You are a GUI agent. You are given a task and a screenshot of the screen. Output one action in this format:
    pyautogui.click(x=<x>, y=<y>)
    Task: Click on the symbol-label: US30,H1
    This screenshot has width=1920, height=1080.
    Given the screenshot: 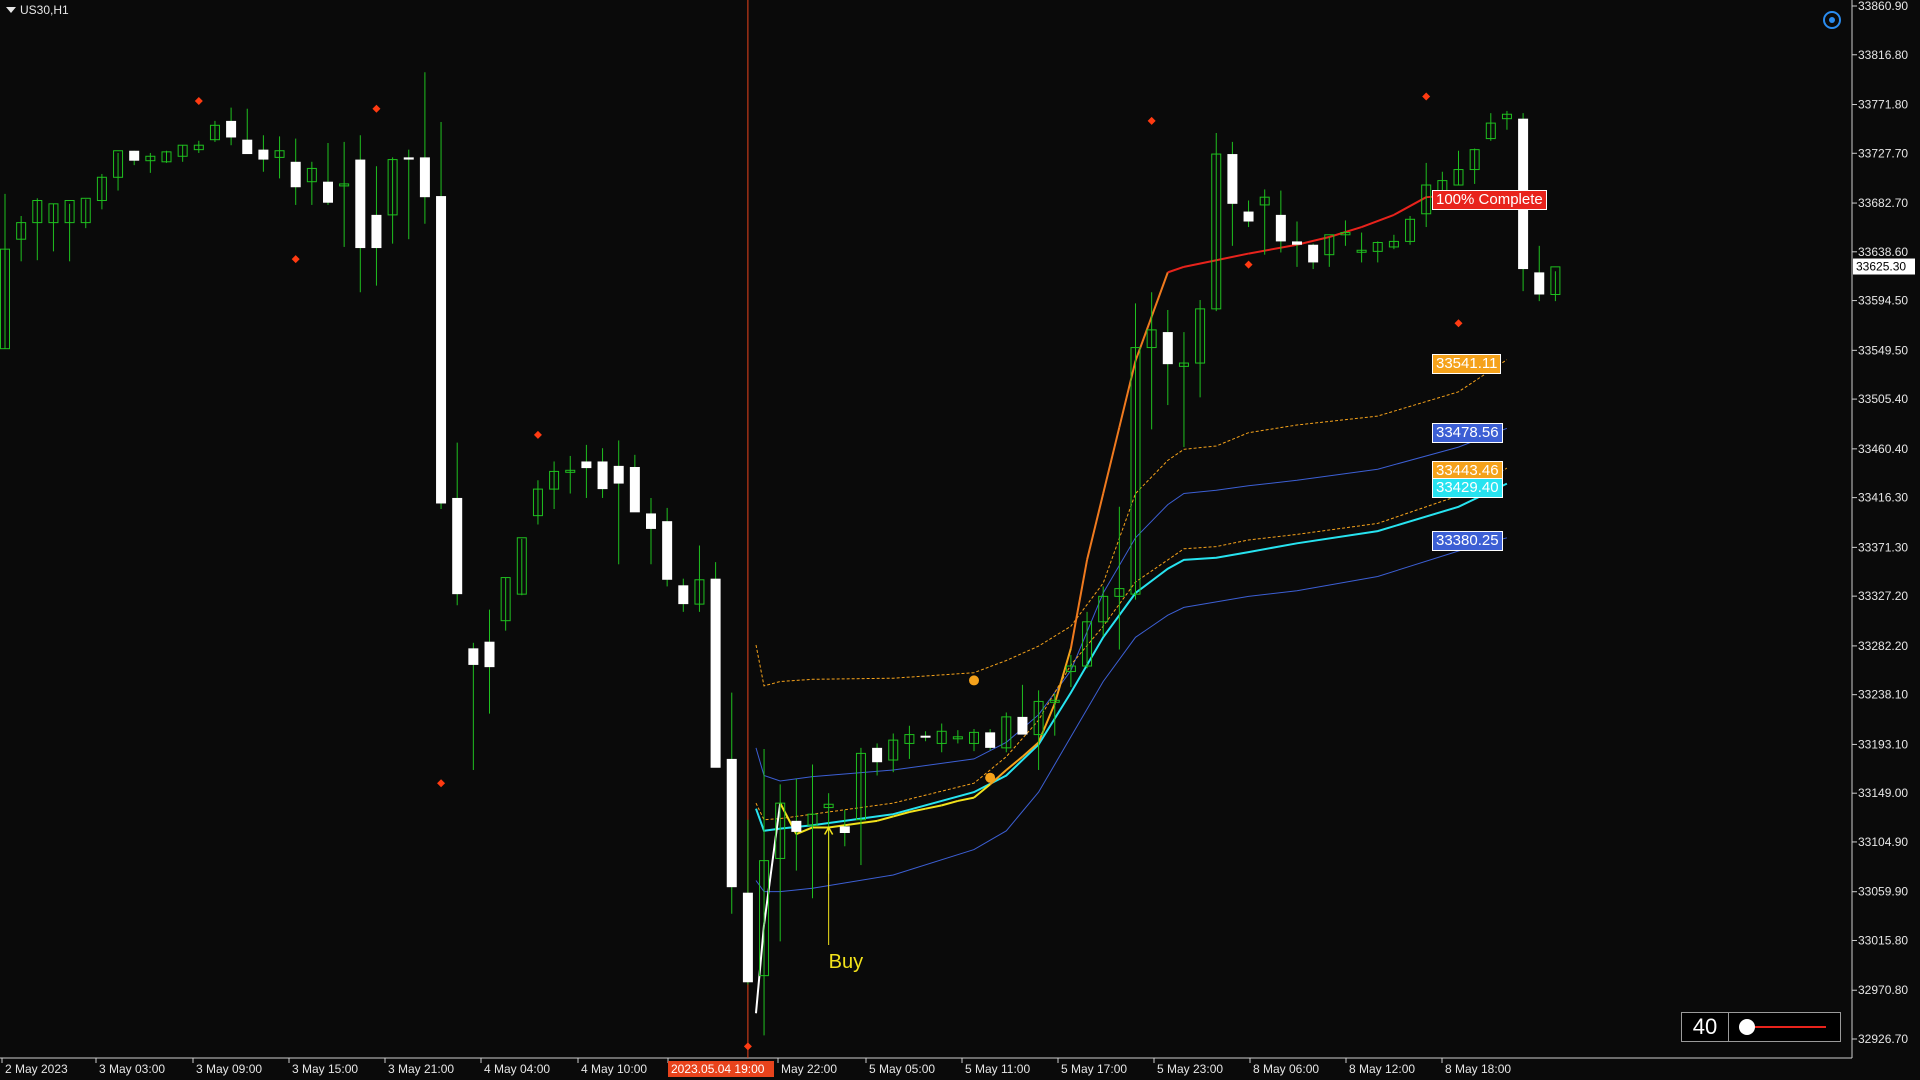 What is the action you would take?
    pyautogui.click(x=37, y=10)
    